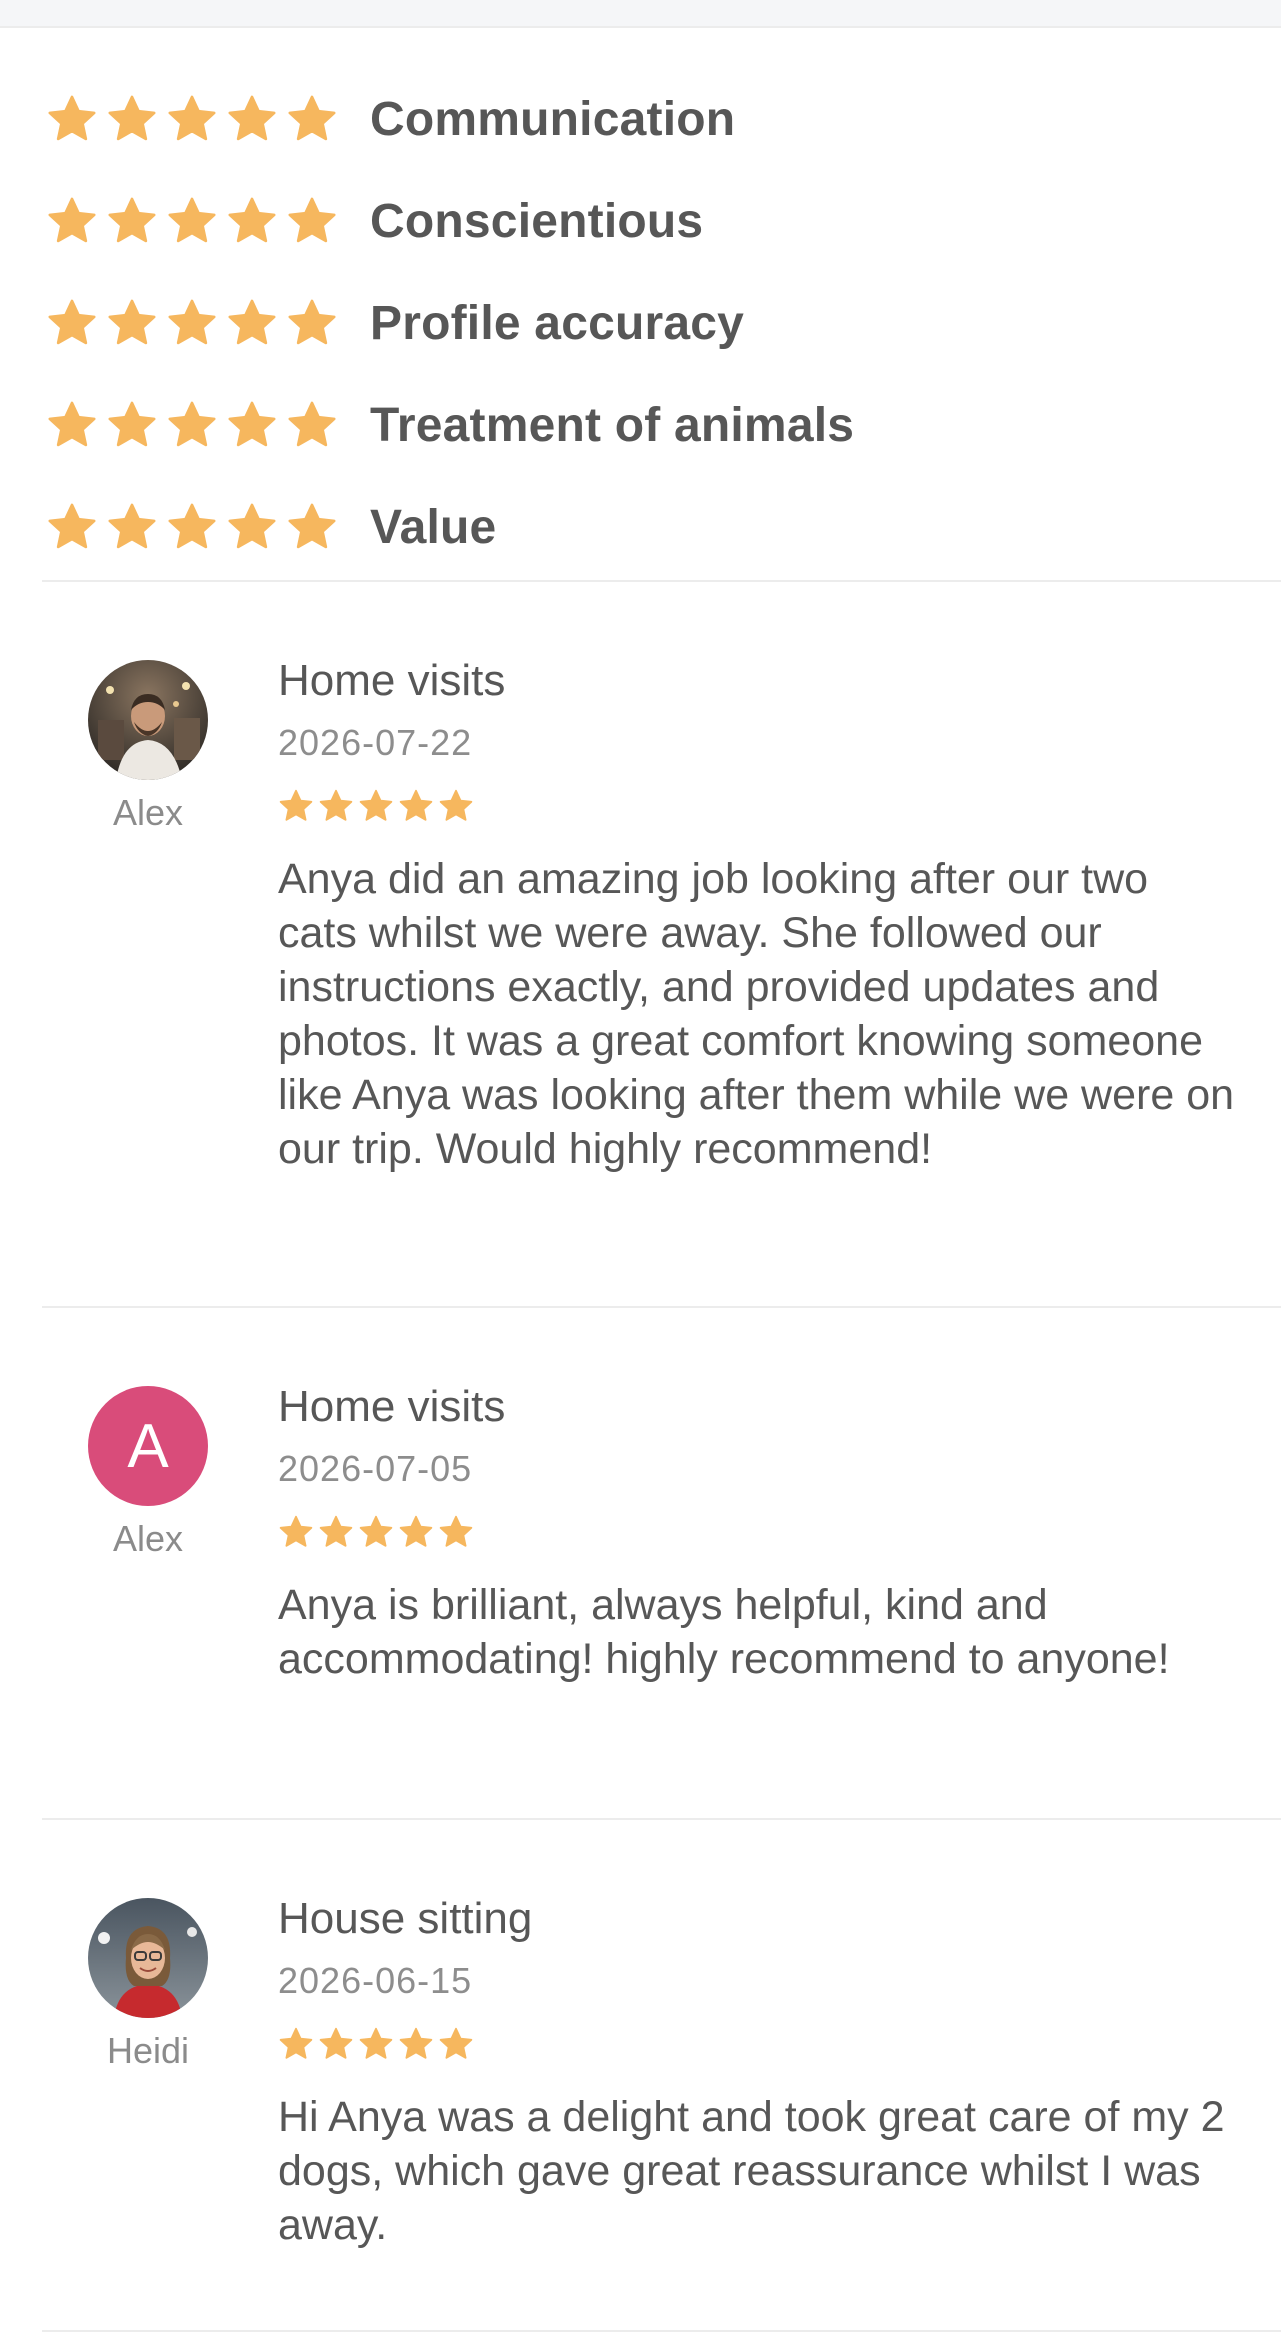  I want to click on review-date: 2026-07-22, so click(375, 742).